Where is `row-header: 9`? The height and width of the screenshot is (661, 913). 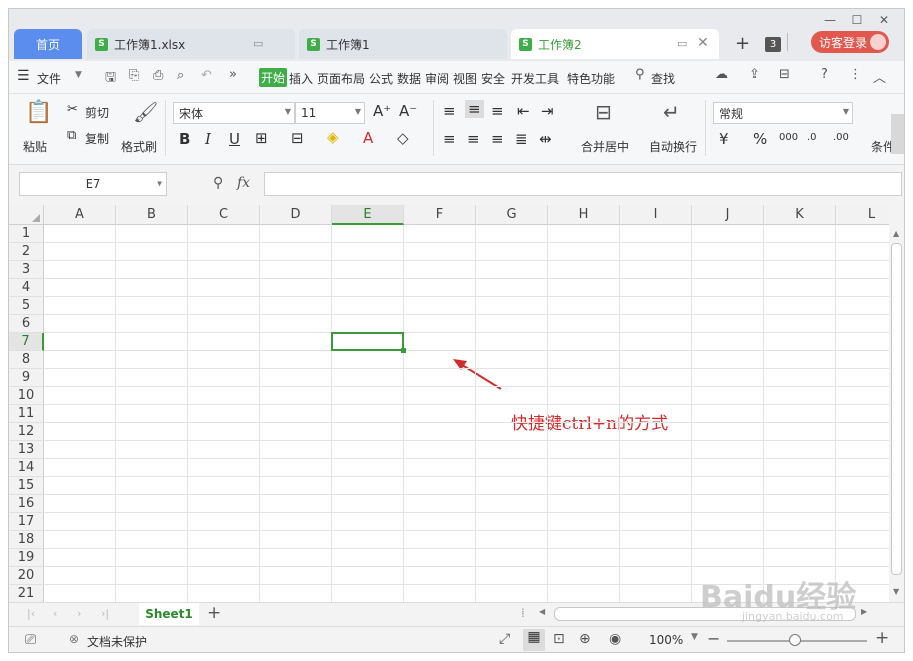 row-header: 9 is located at coordinates (26, 378).